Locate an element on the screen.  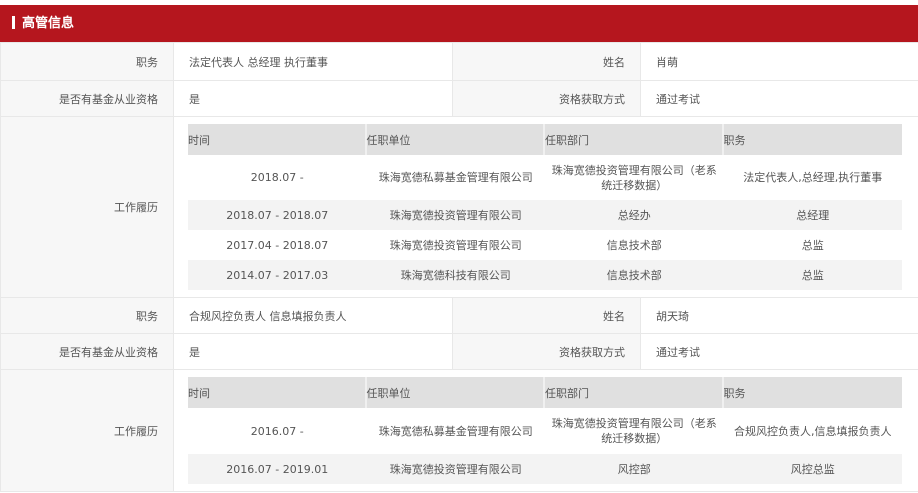
cell: 2014.07 - 2017.03 is located at coordinates (277, 275).